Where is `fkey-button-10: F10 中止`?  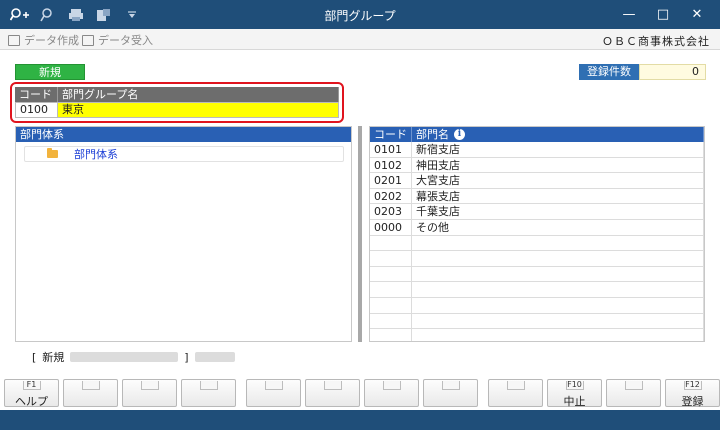 fkey-button-10: F10 中止 is located at coordinates (574, 393).